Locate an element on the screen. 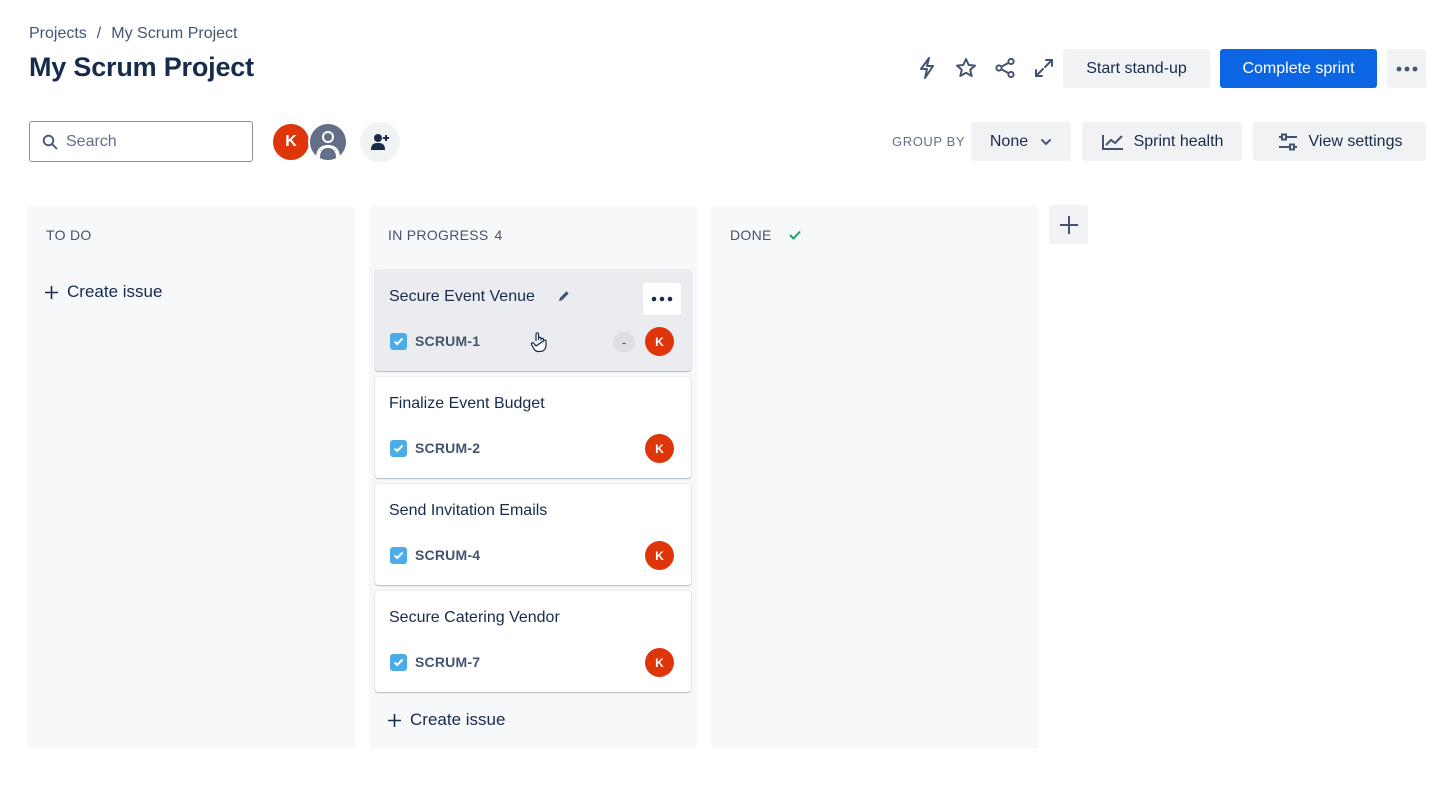  add-people-button is located at coordinates (380, 142).